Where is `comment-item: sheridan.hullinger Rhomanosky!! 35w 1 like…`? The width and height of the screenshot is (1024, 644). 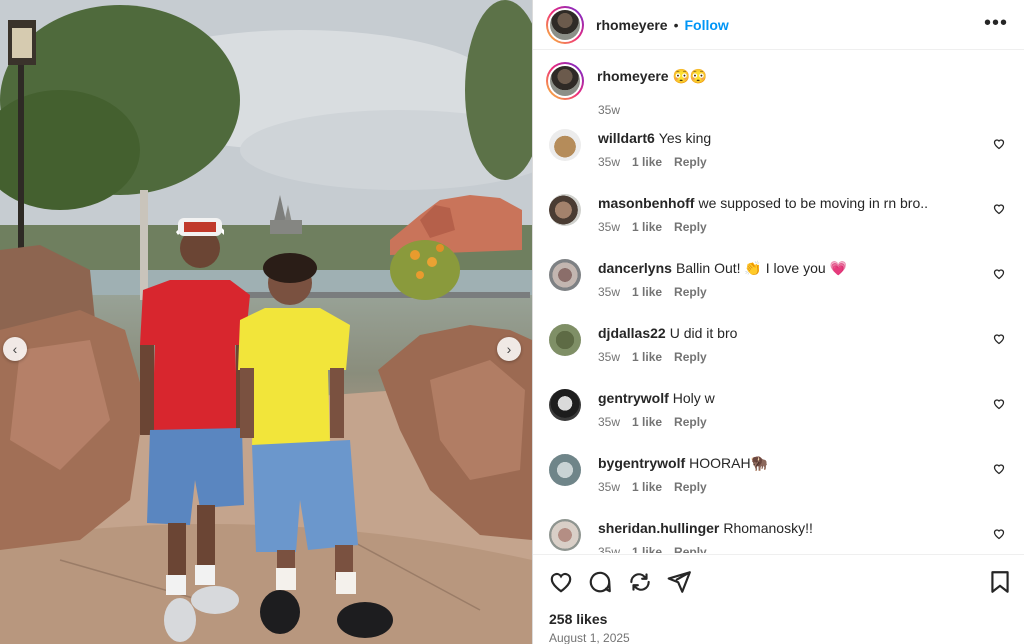 comment-item: sheridan.hullinger Rhomanosky!! 35w 1 like… is located at coordinates (784, 536).